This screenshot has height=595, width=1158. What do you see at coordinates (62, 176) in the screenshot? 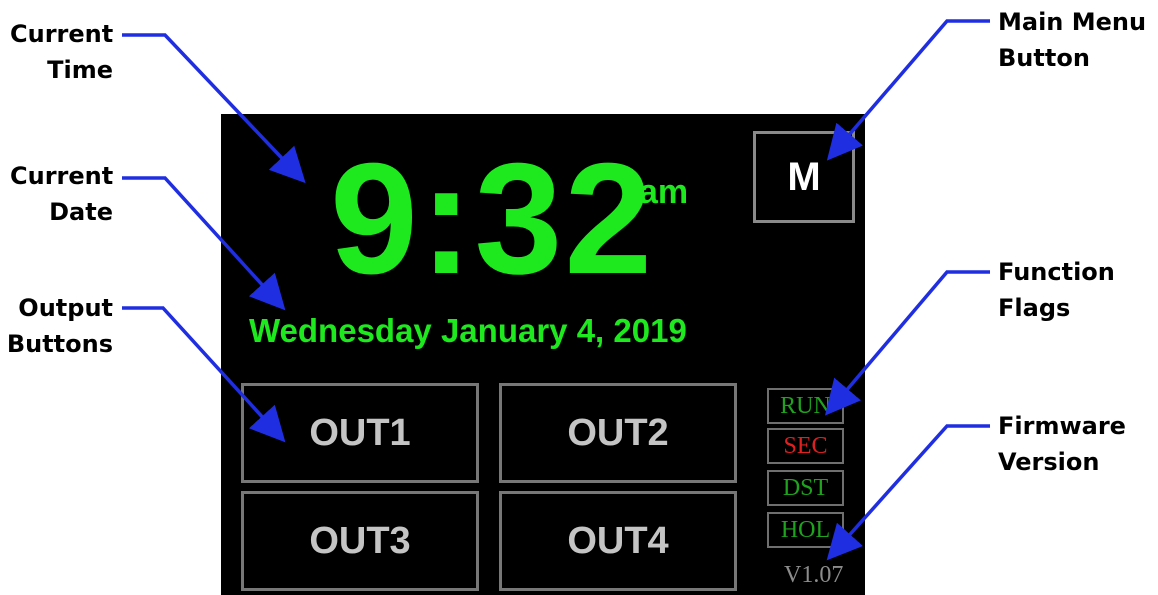
I see `callout-current-date-line1: Current` at bounding box center [62, 176].